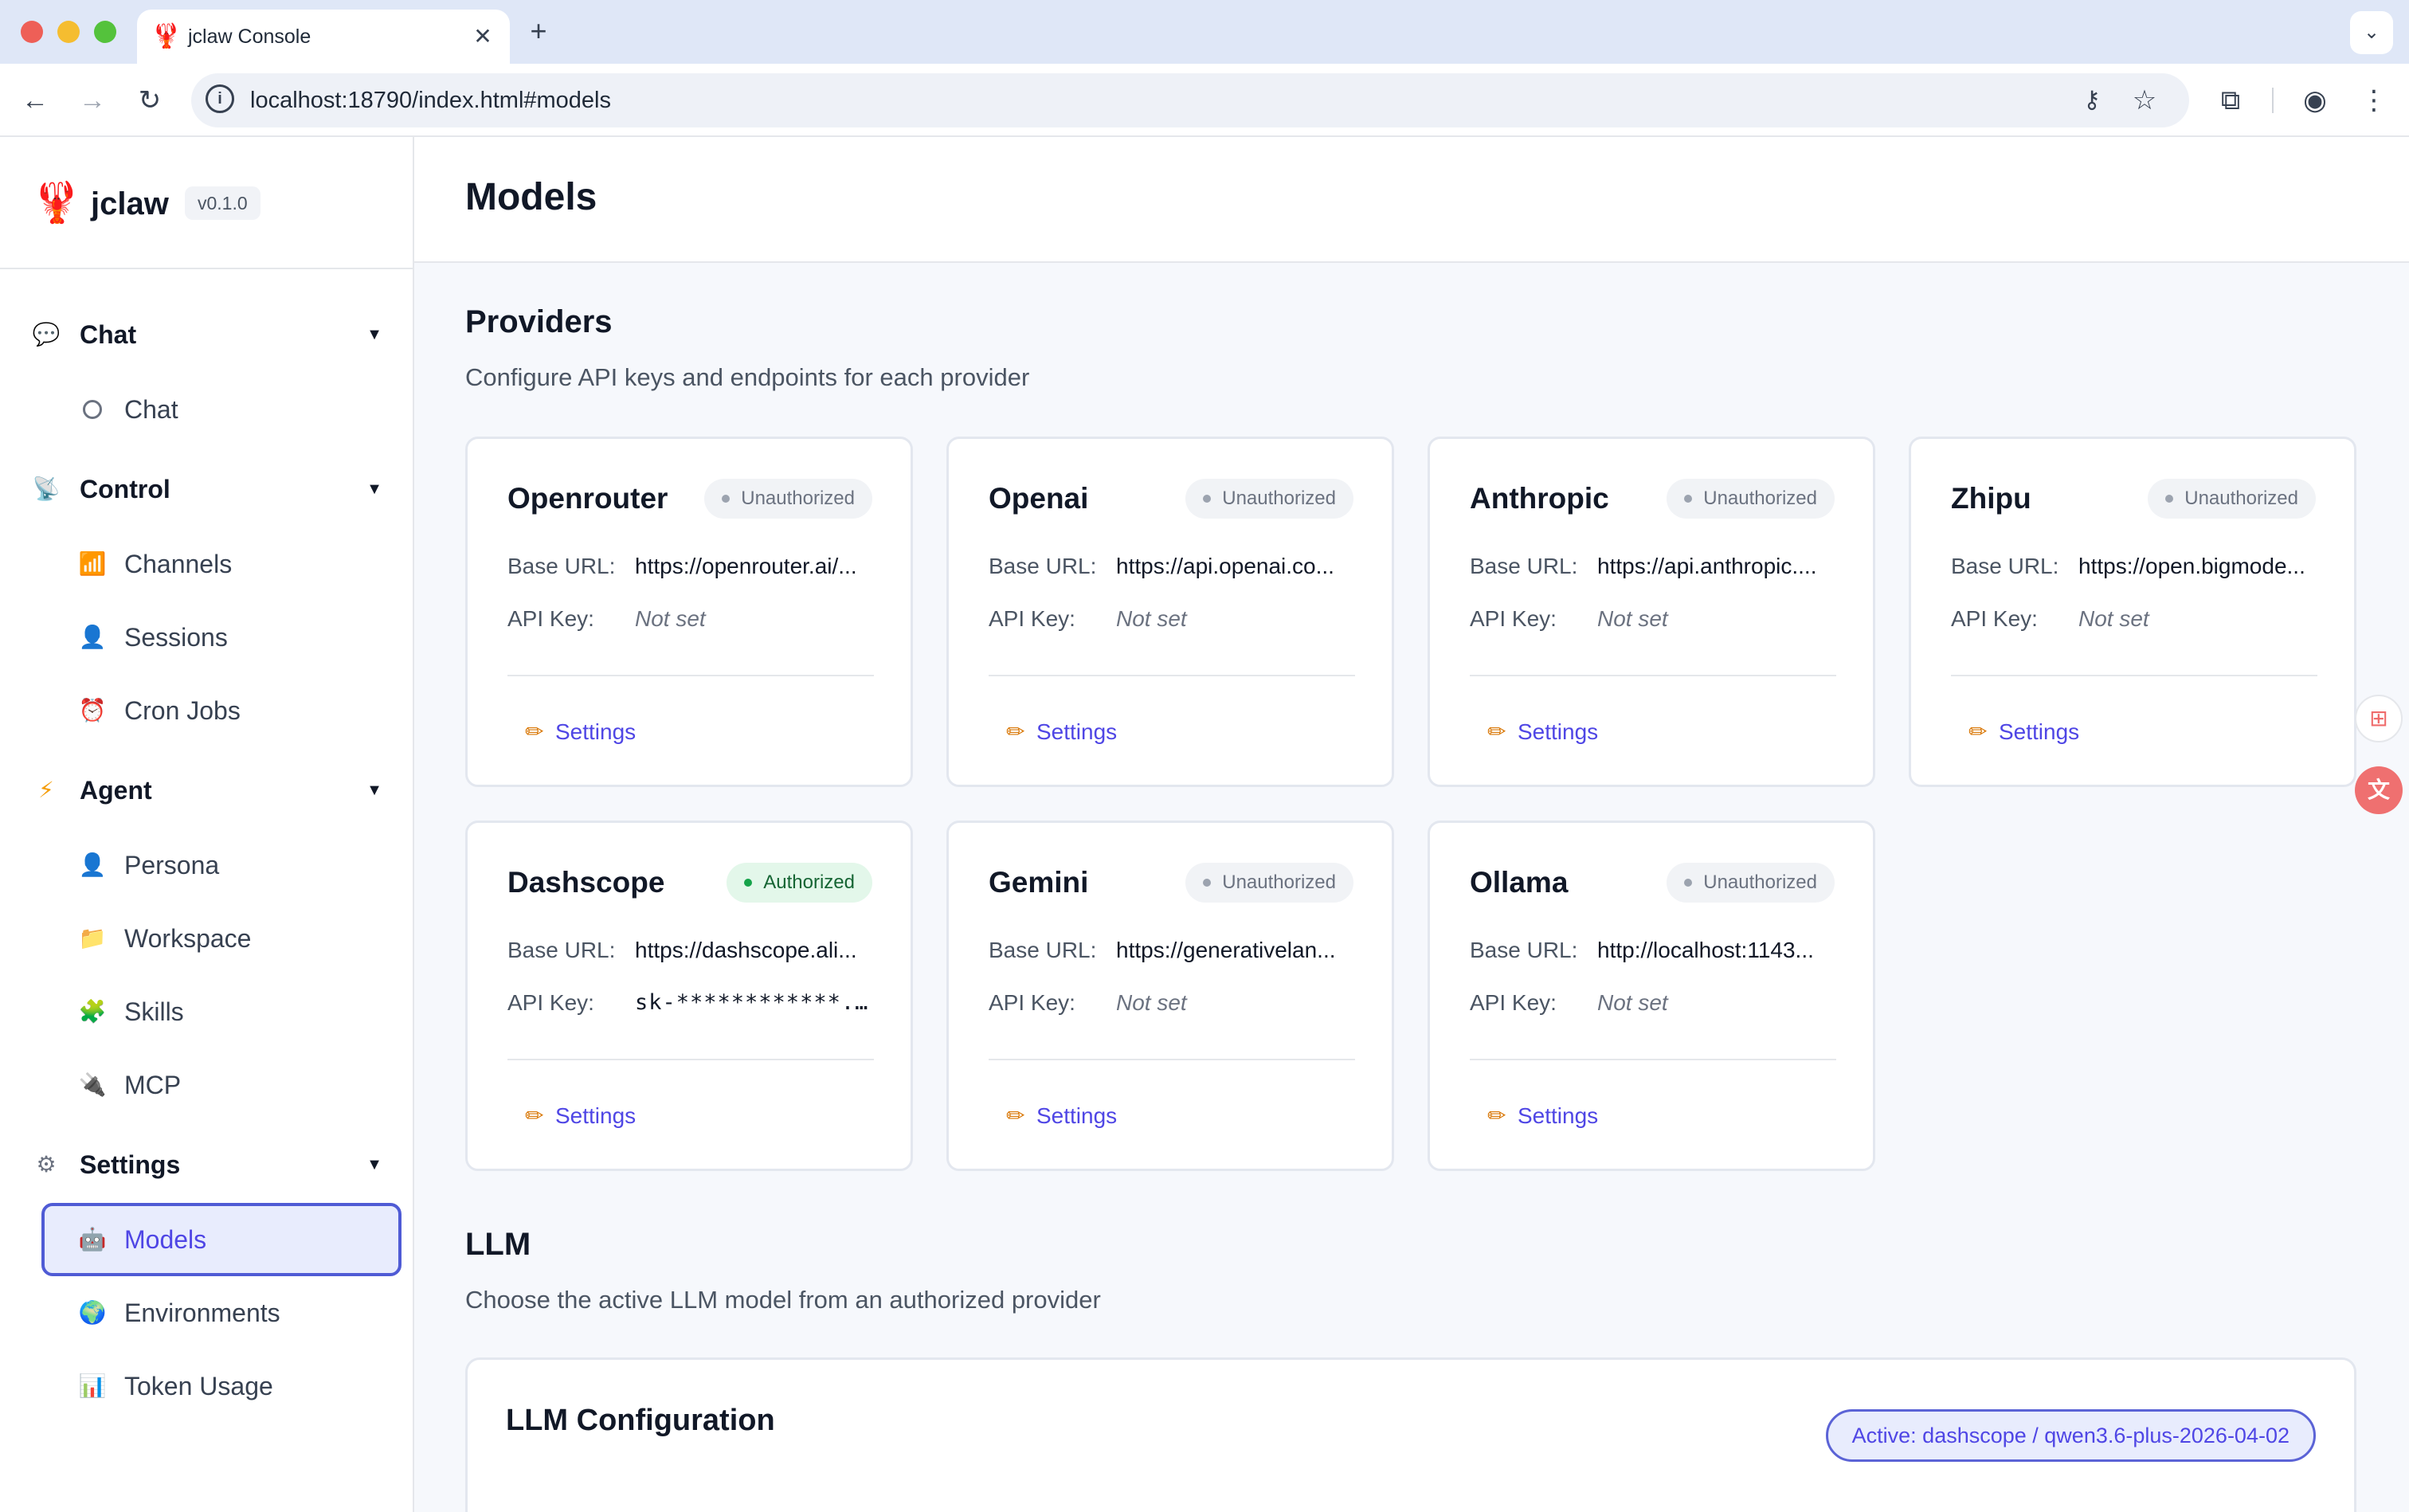  I want to click on lobster-icon: 🦞, so click(166, 36).